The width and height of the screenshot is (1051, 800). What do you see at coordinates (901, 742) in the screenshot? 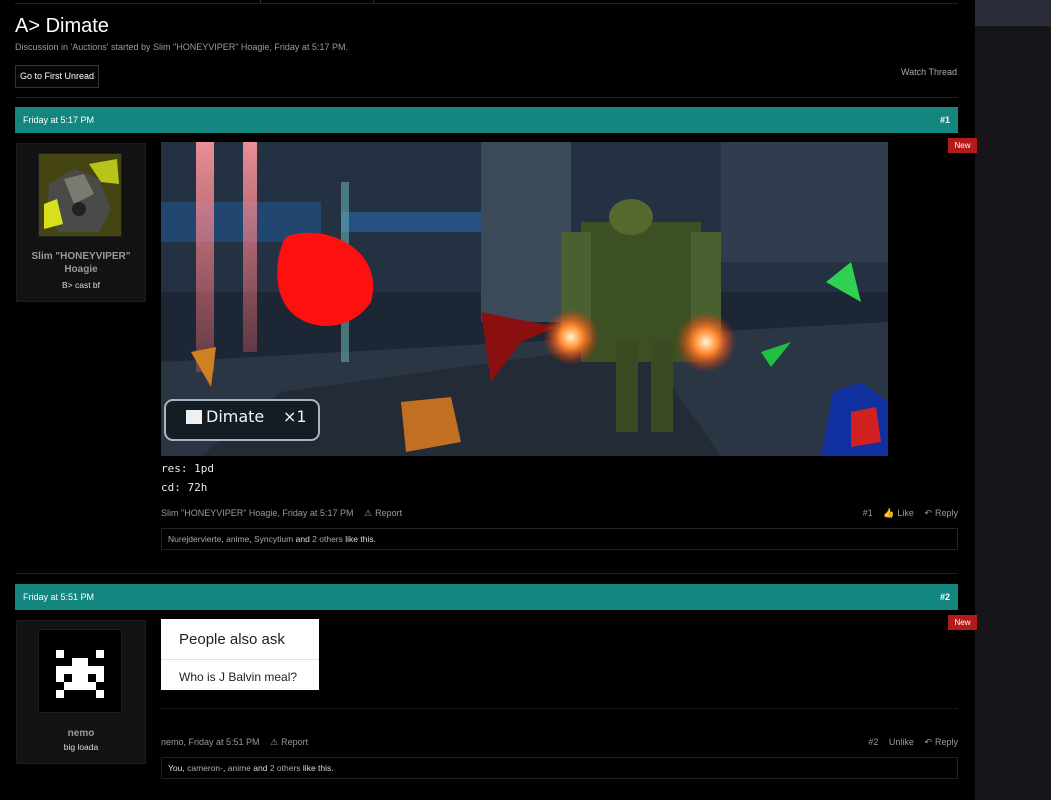
I see `unlike-link: Unlike` at bounding box center [901, 742].